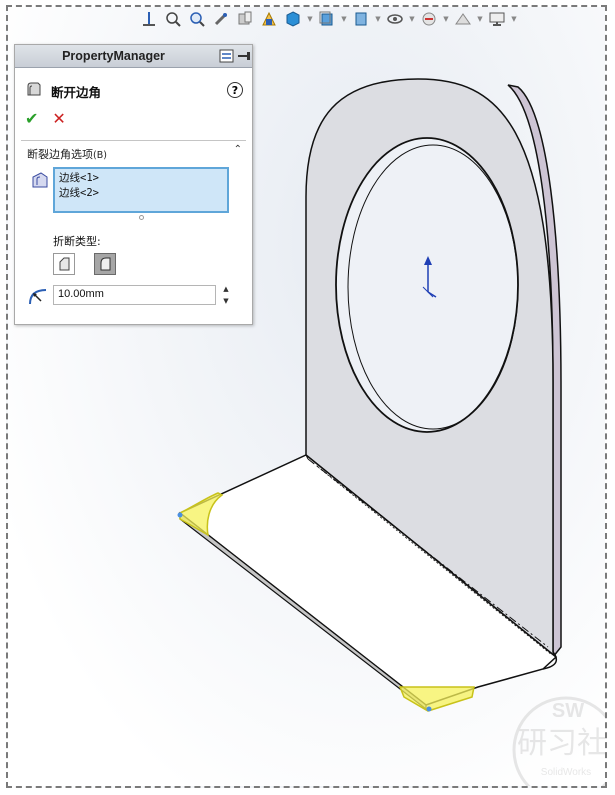 The image size is (615, 795). Describe the element at coordinates (58, 118) in the screenshot. I see `cancel-button: ✕` at that location.